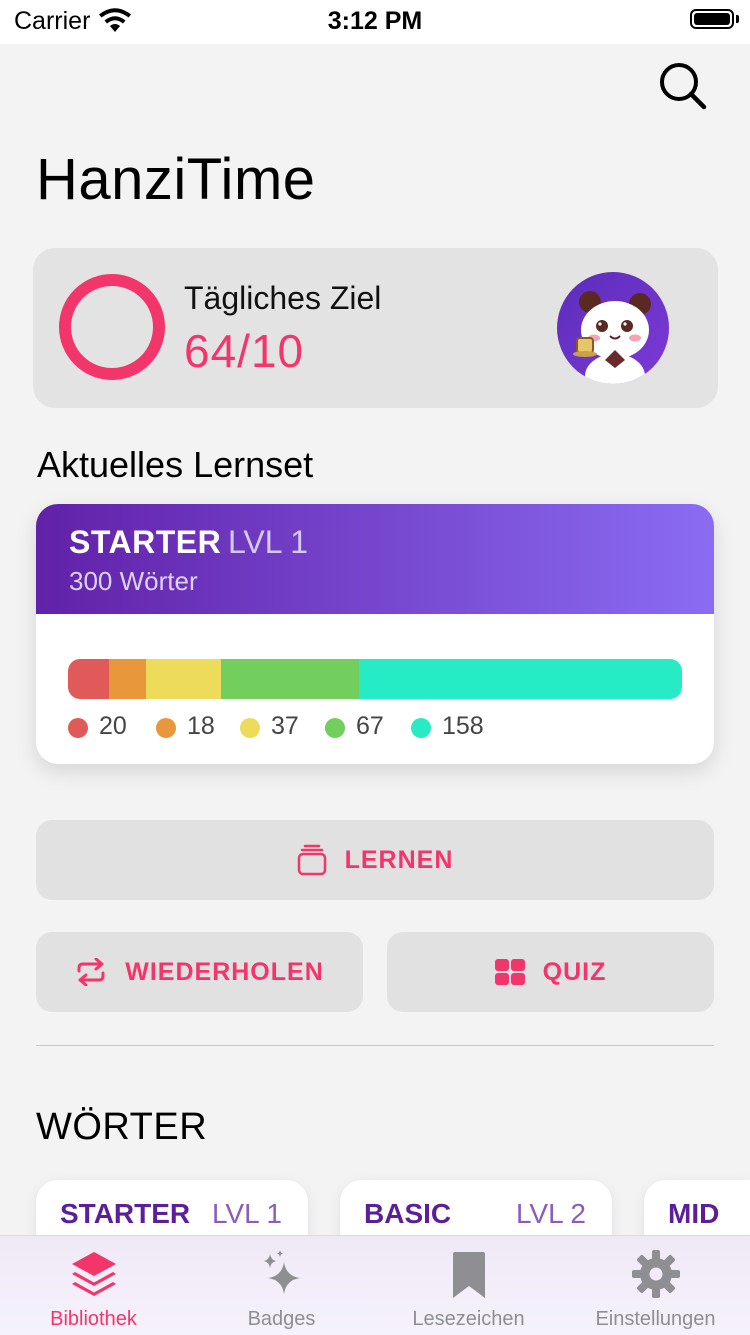 This screenshot has width=750, height=1335. What do you see at coordinates (550, 1213) in the screenshot?
I see `word-set-level: LVL 2` at bounding box center [550, 1213].